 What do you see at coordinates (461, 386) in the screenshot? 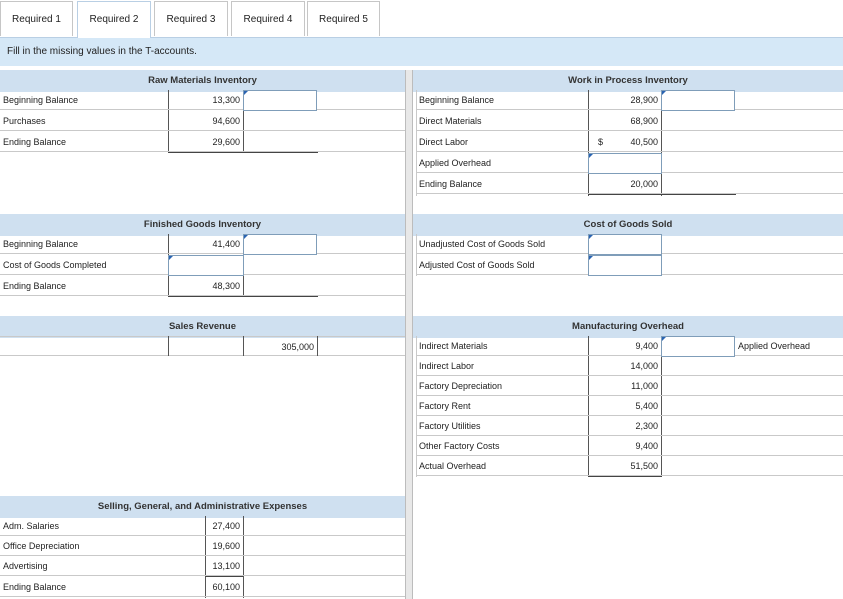
I see `moh-row-label: Factory Depreciation` at bounding box center [461, 386].